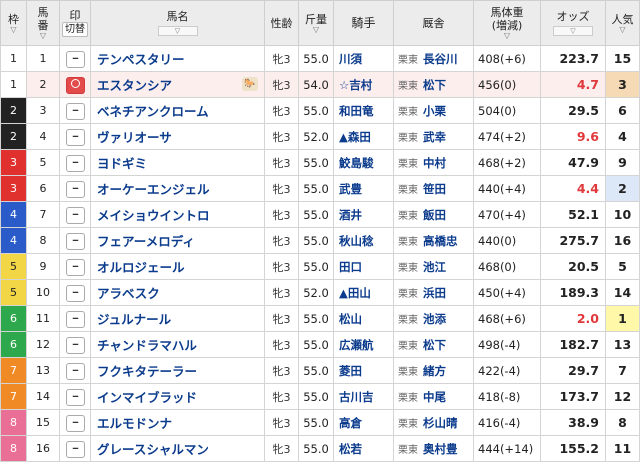 The image size is (640, 467). Describe the element at coordinates (433, 23) in the screenshot. I see `header-trainer: 厩舎` at that location.